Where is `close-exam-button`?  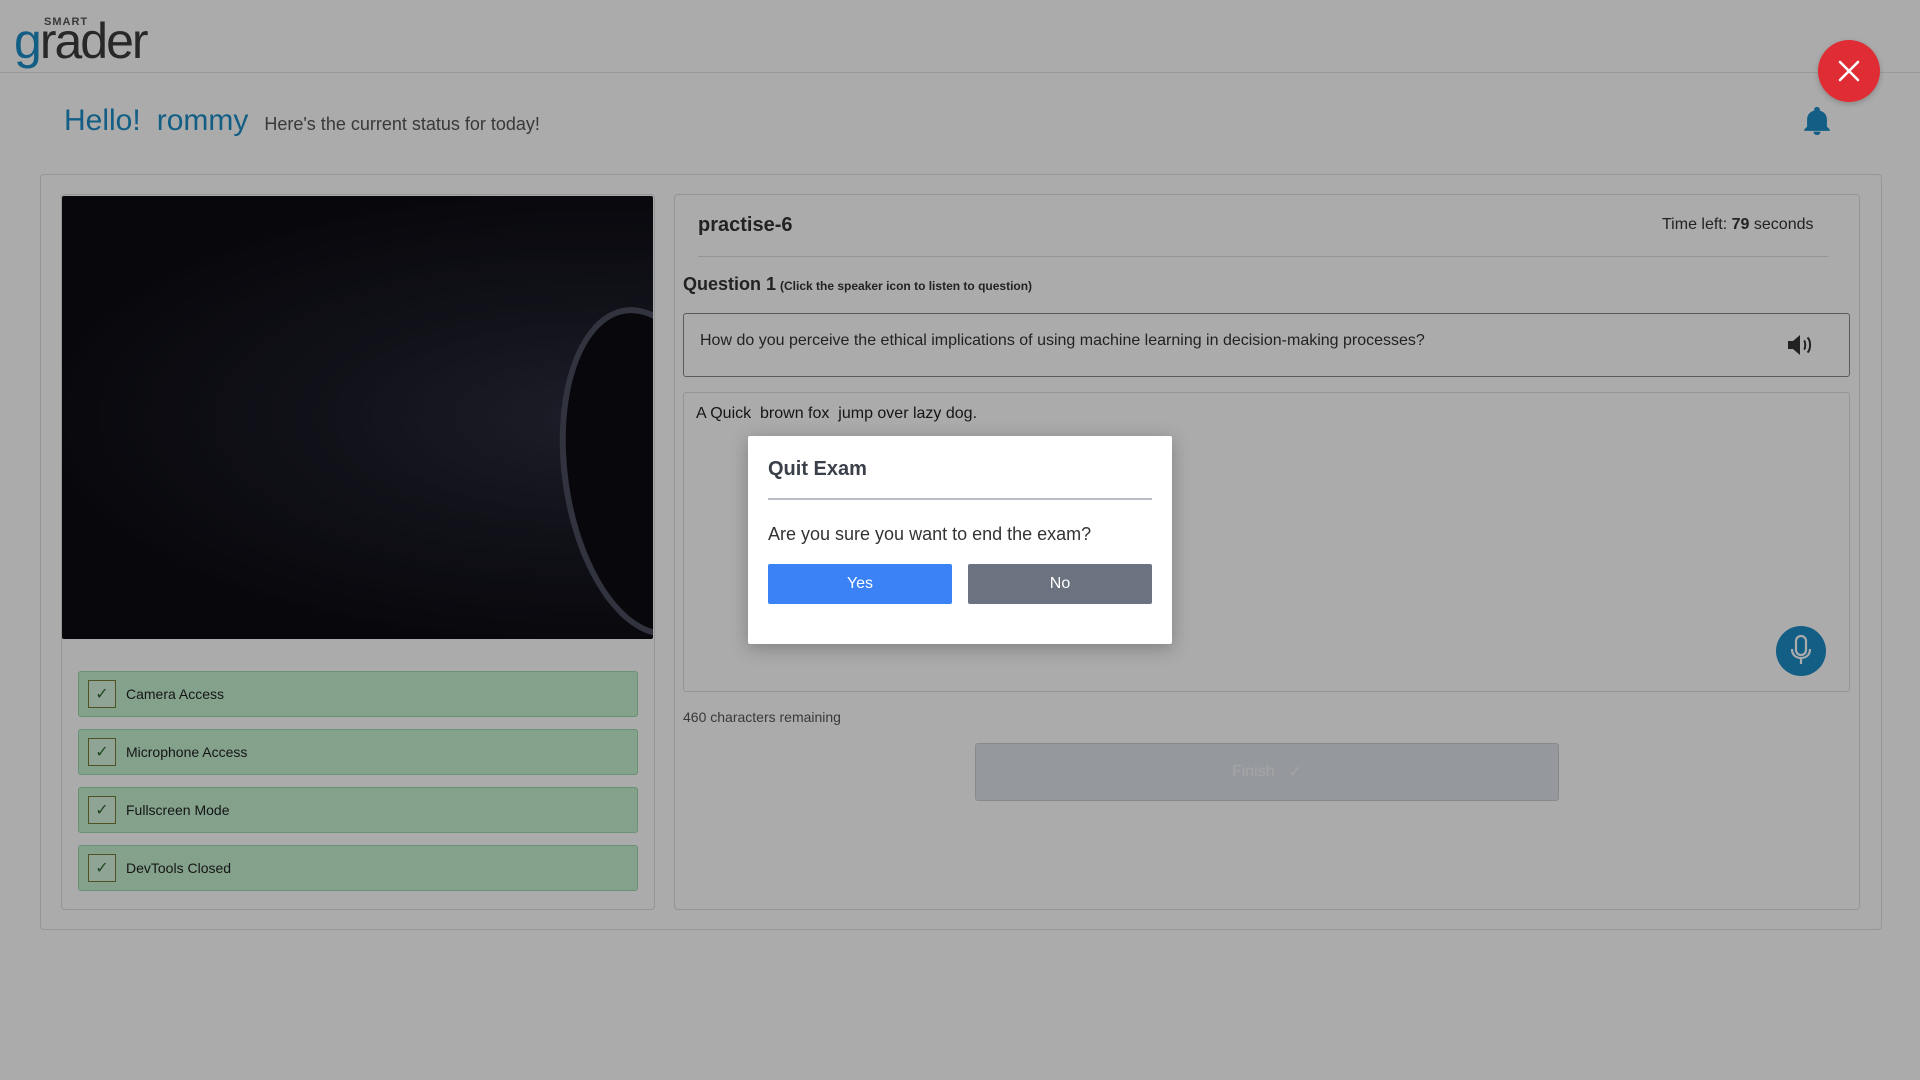
close-exam-button is located at coordinates (1849, 71).